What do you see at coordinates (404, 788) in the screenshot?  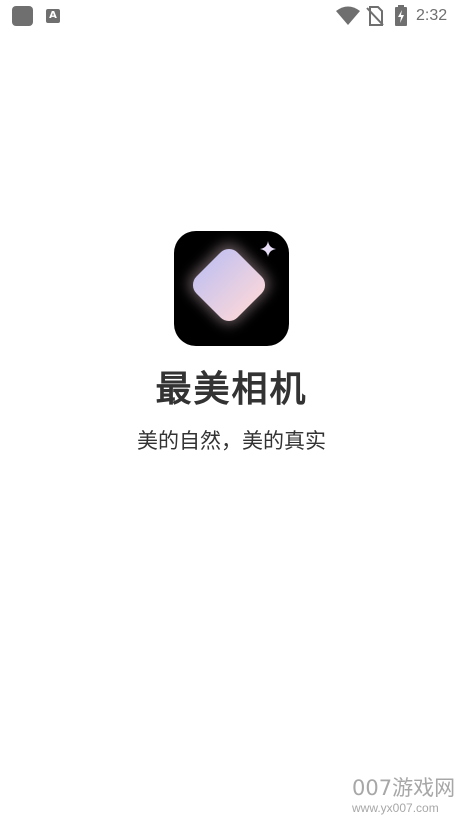 I see `watermark-title: 007游戏网` at bounding box center [404, 788].